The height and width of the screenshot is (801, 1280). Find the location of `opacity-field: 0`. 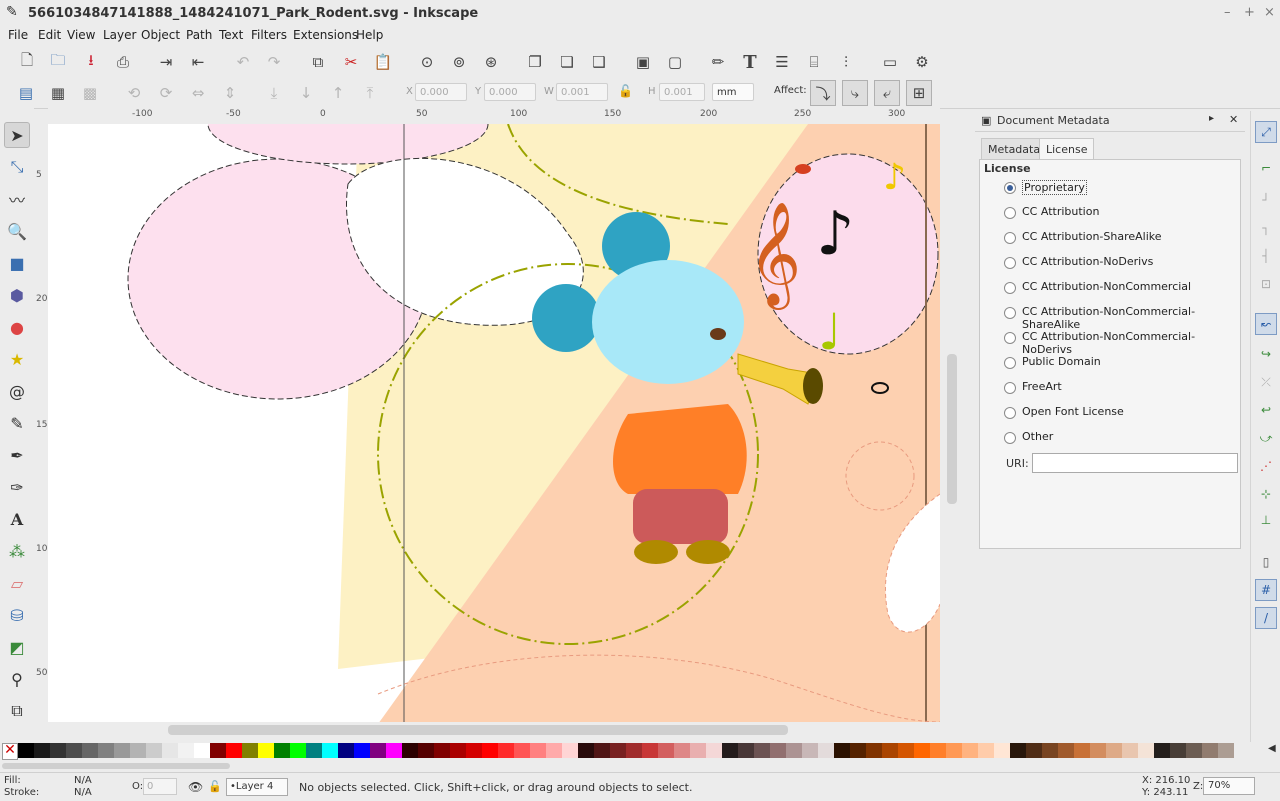

opacity-field: 0 is located at coordinates (160, 786).